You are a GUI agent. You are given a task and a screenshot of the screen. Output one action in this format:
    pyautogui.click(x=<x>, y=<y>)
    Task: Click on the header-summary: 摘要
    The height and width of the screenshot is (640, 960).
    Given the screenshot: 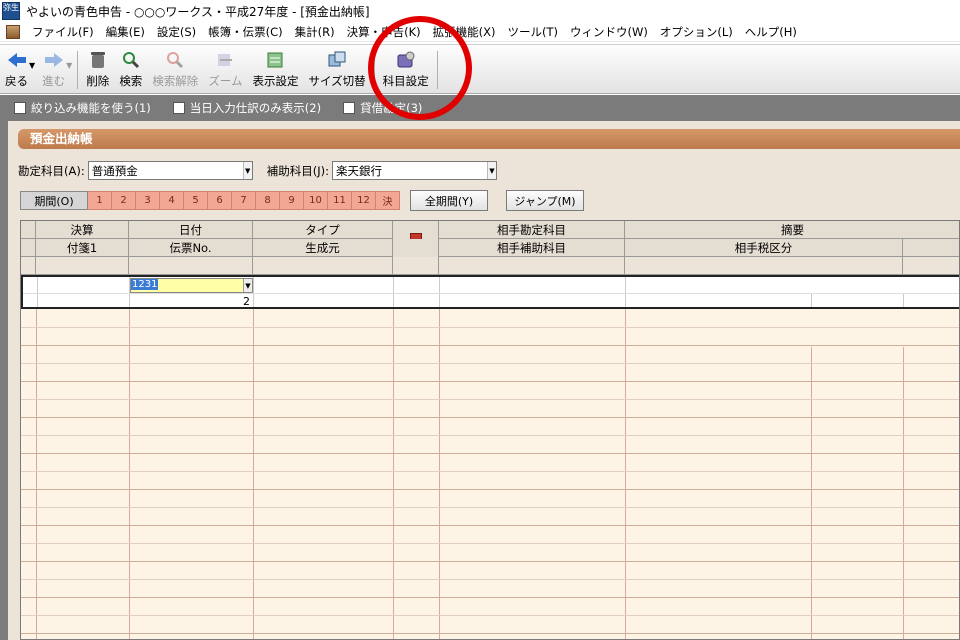 What is the action you would take?
    pyautogui.click(x=792, y=230)
    